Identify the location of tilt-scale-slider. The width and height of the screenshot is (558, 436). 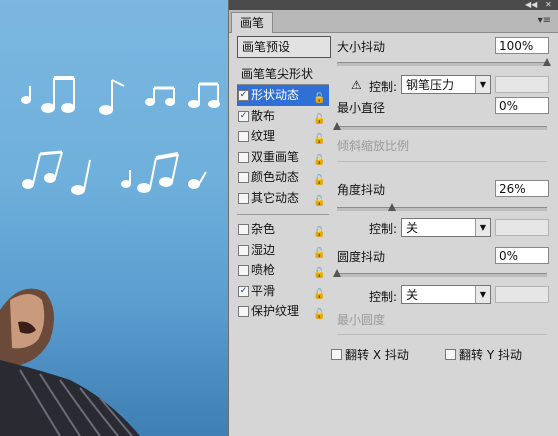
(442, 161).